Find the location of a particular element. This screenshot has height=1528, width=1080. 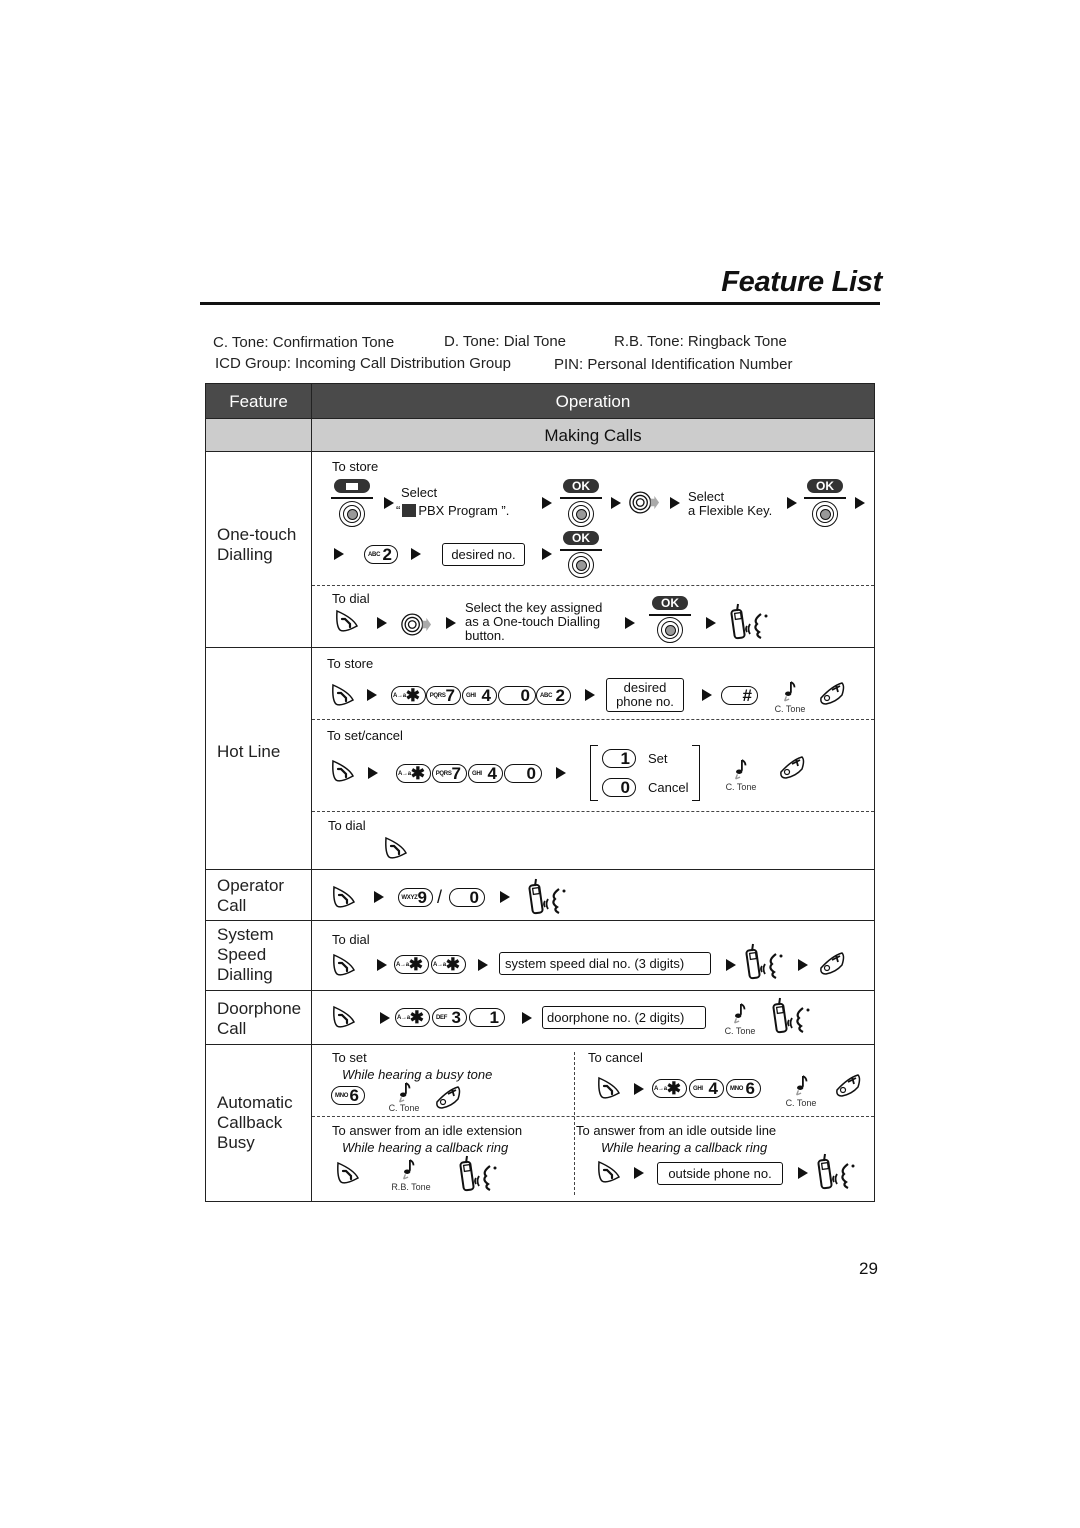

key-3: DEF 3 is located at coordinates (449, 1017).